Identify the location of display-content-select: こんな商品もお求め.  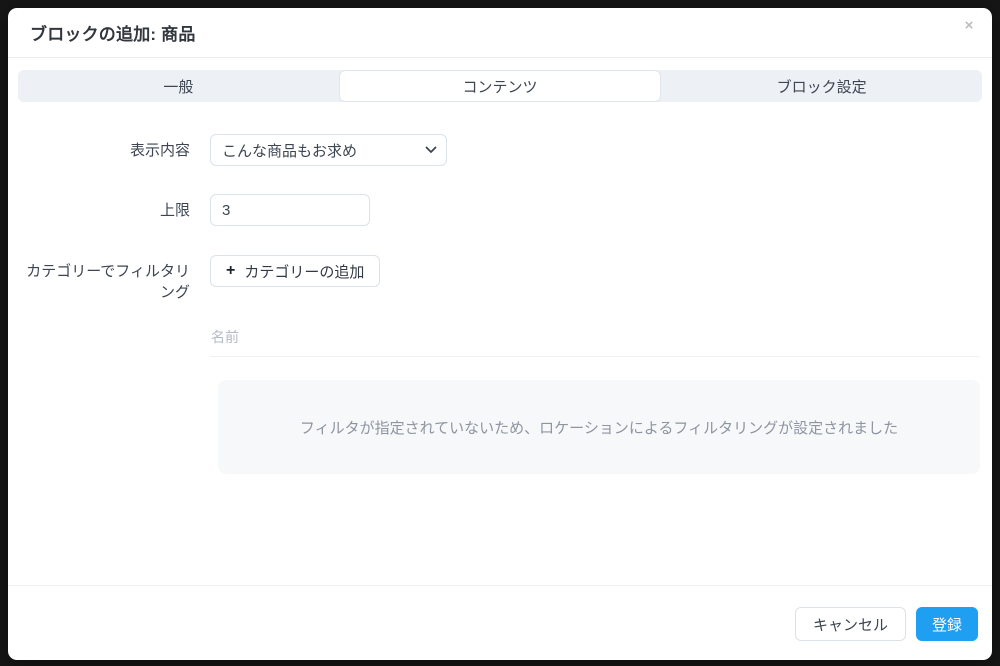
(328, 150).